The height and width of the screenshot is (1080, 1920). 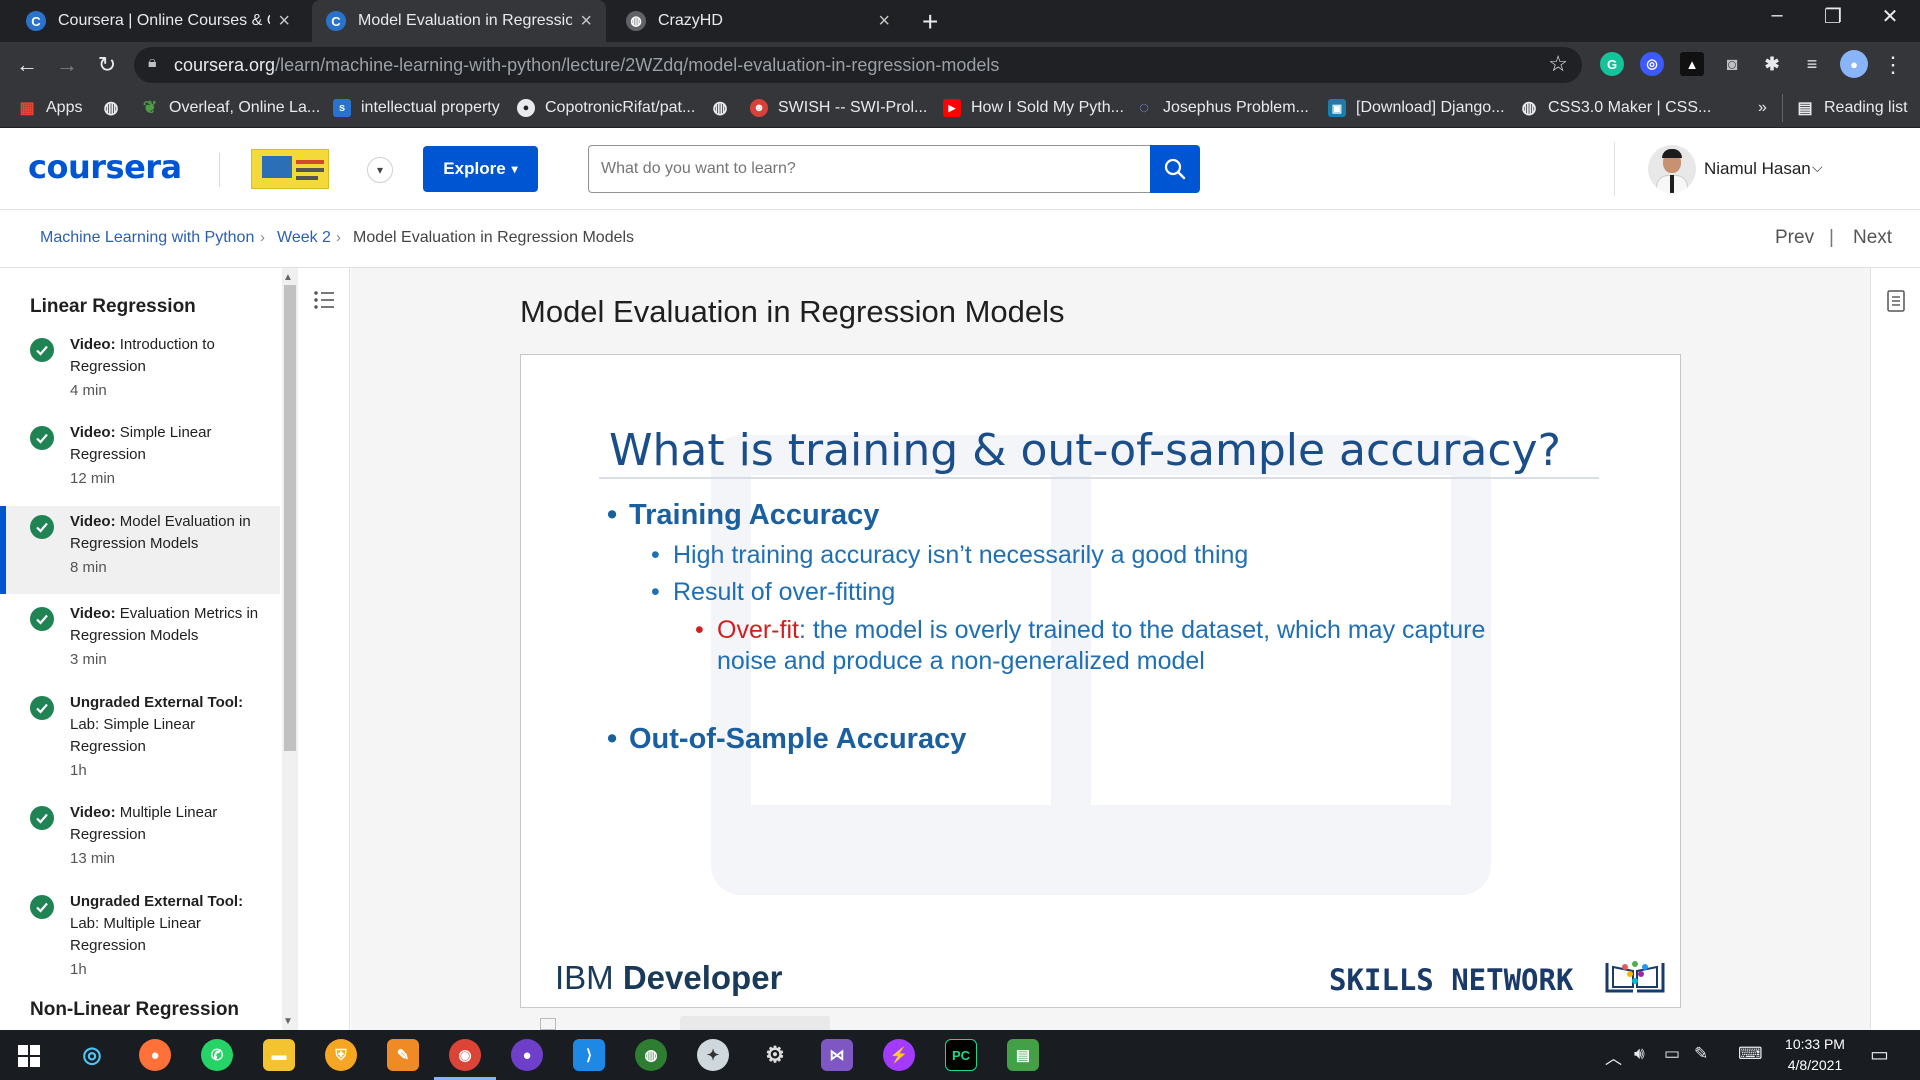 I want to click on reload-icon: ↻, so click(x=107, y=65).